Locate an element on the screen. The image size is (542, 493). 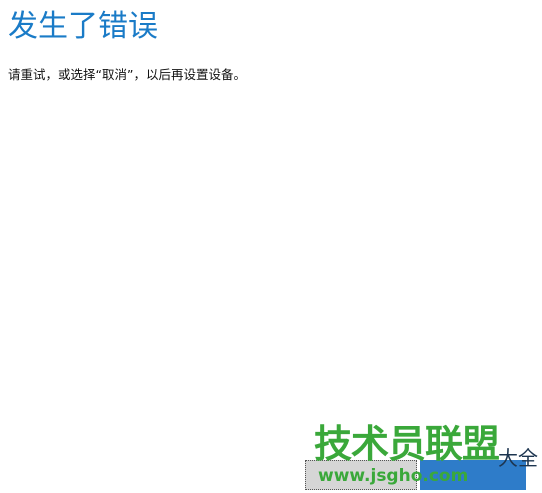
dialog-message: 请重试，或选择“取消”，以后再设置设备。 is located at coordinates (127, 74).